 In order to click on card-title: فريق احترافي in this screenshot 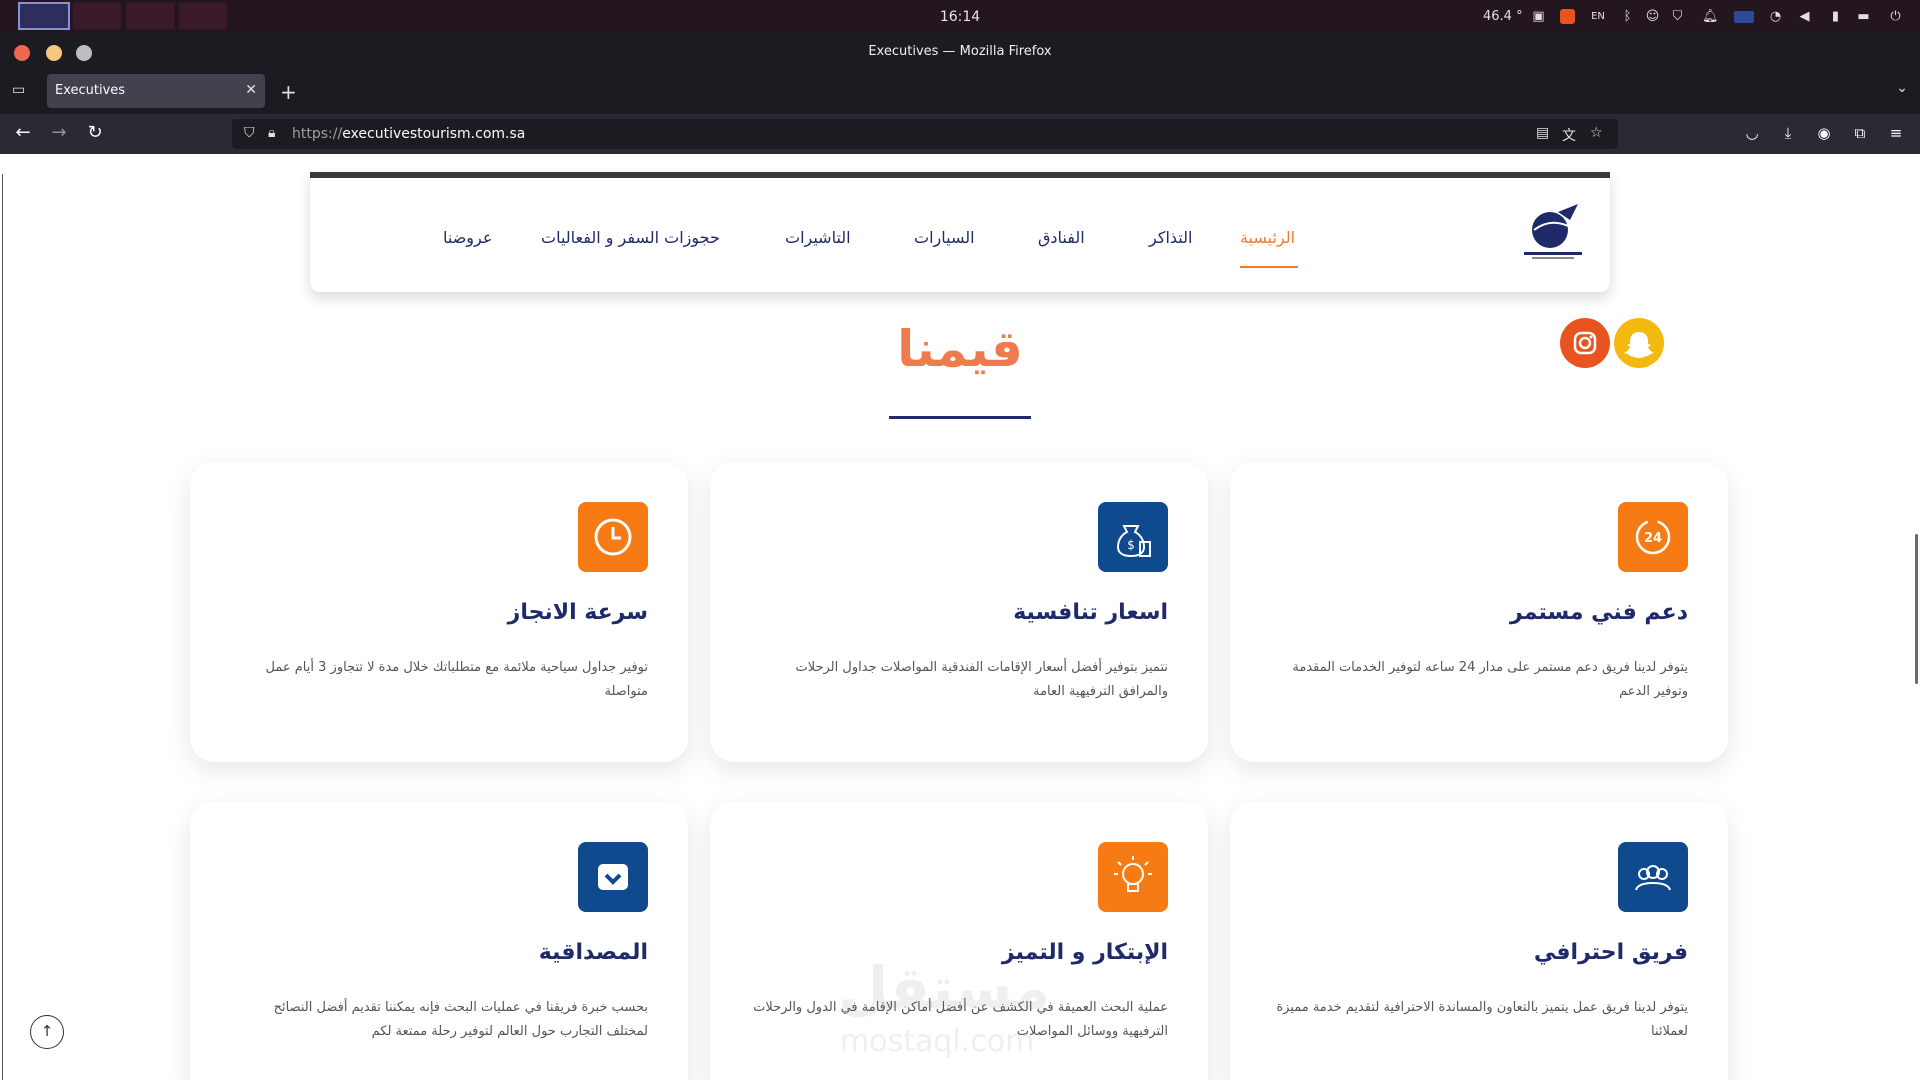, I will do `click(1610, 952)`.